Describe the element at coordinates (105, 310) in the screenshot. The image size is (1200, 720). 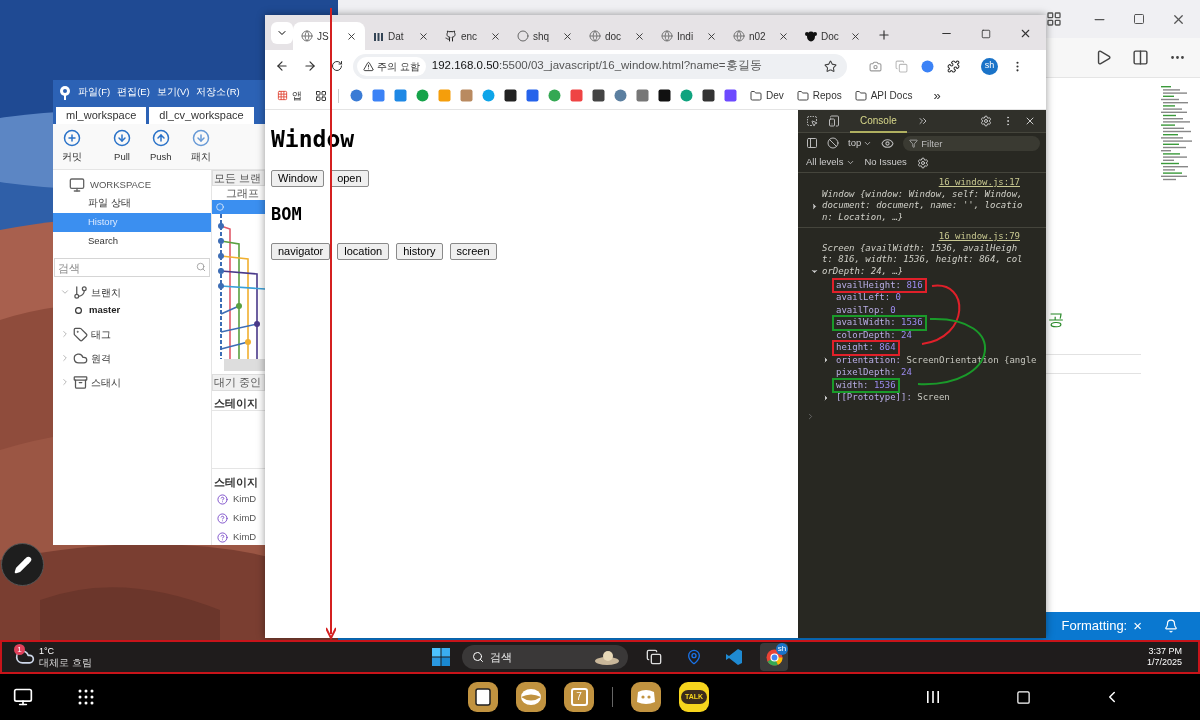
I see `tree-item: master` at that location.